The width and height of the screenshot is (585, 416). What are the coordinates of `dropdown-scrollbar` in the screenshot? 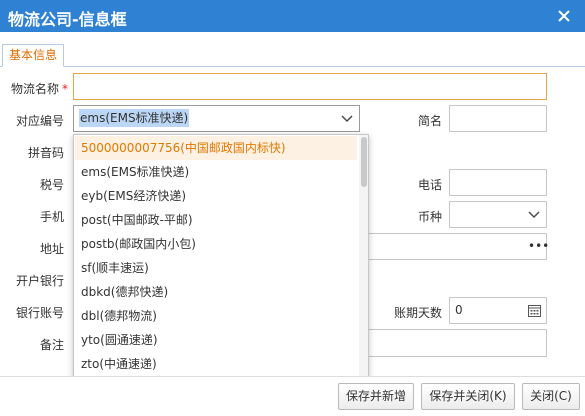 It's located at (363, 256).